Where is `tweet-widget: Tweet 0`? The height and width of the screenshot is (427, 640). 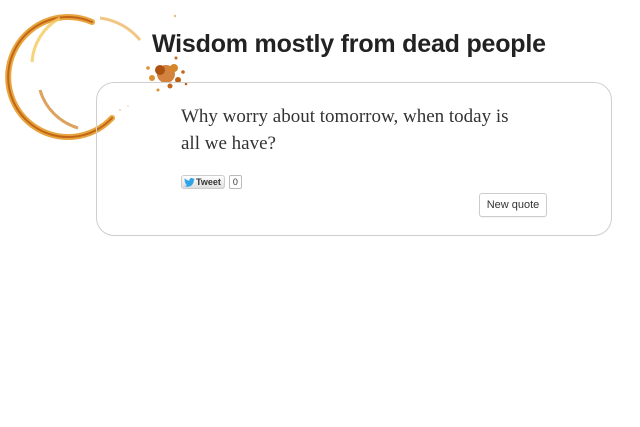 tweet-widget: Tweet 0 is located at coordinates (211, 182).